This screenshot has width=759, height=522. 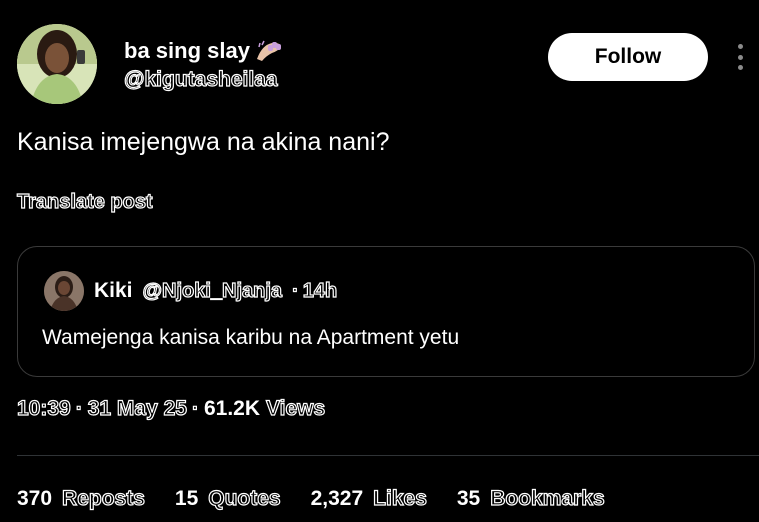 I want to click on quote-author-handle: @Njoki_Njanja, so click(x=212, y=290).